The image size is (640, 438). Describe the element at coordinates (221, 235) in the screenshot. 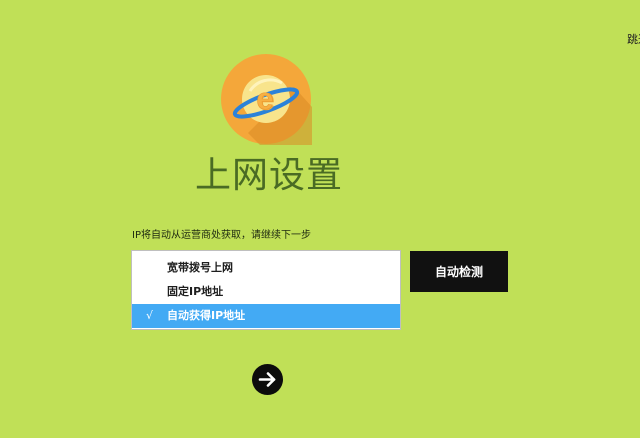

I see `hint-text: IP将自动从运营商处获取，请继续下一步` at that location.